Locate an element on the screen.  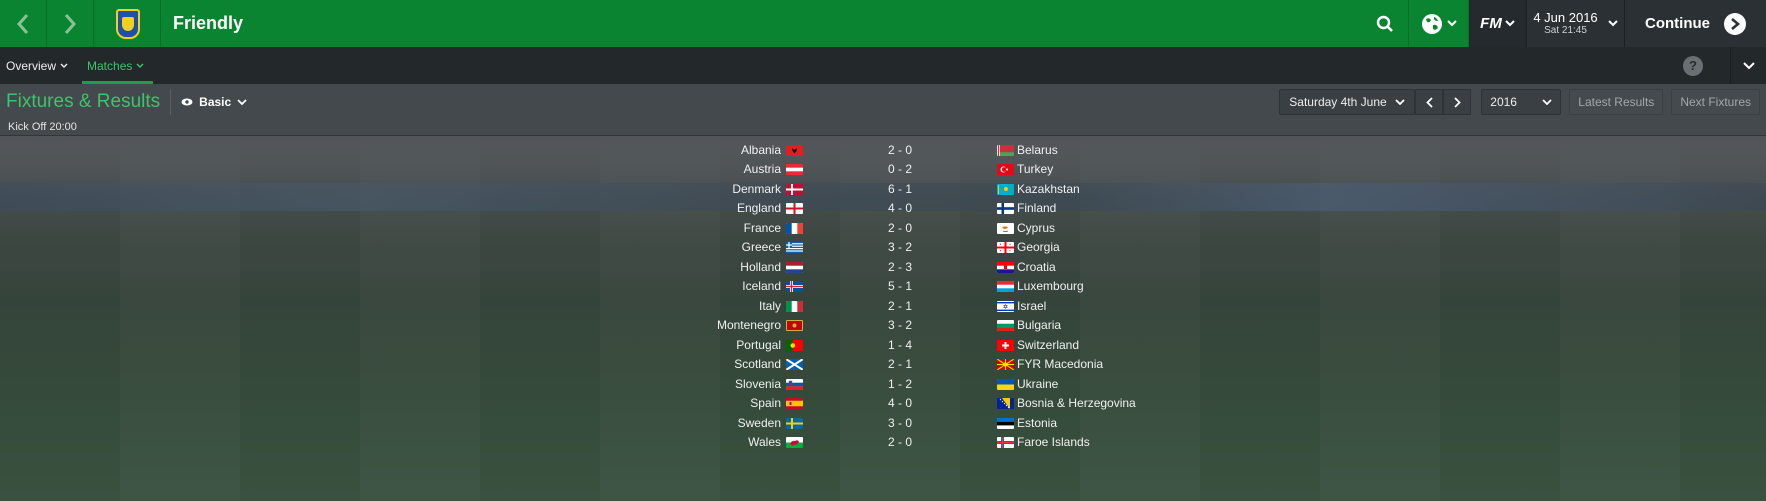
page-title: Friendly is located at coordinates (208, 23).